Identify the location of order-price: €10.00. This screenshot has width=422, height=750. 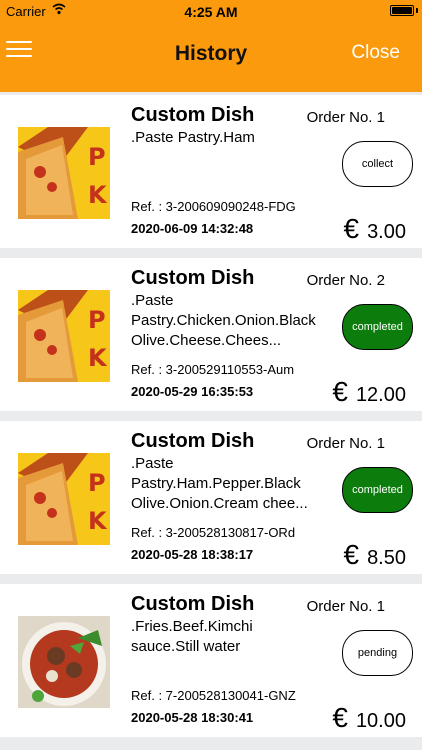
(369, 718).